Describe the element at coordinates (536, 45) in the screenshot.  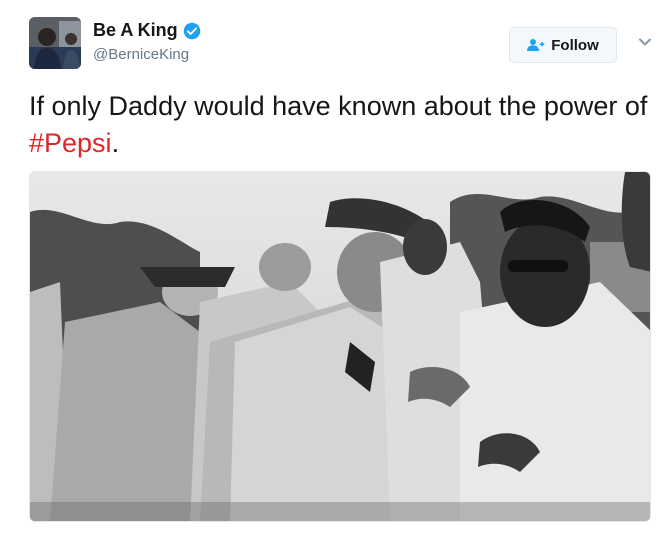
I see `add-person-icon` at that location.